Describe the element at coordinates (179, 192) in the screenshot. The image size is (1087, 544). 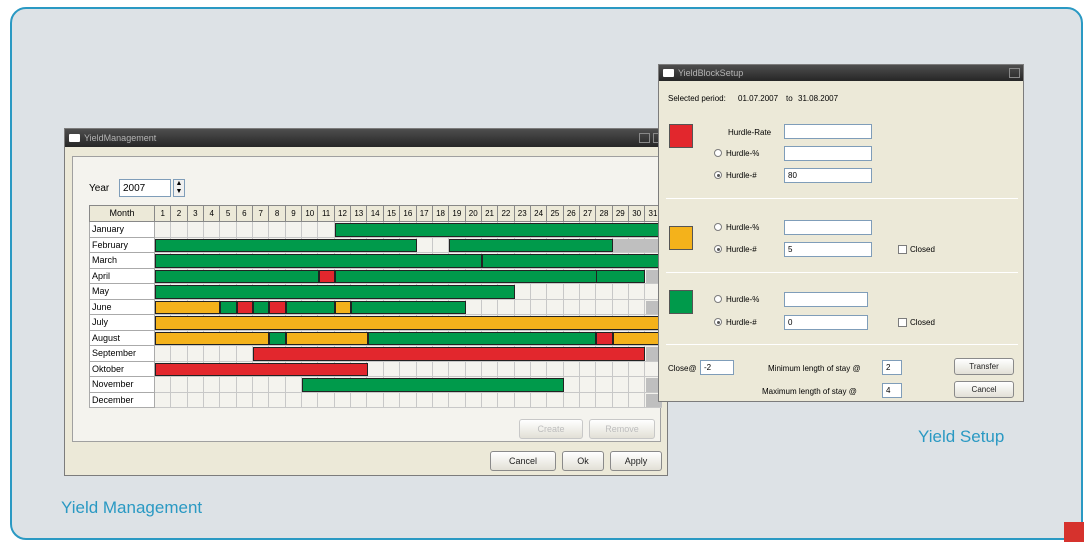
I see `spinner-down-icon: ▼` at that location.